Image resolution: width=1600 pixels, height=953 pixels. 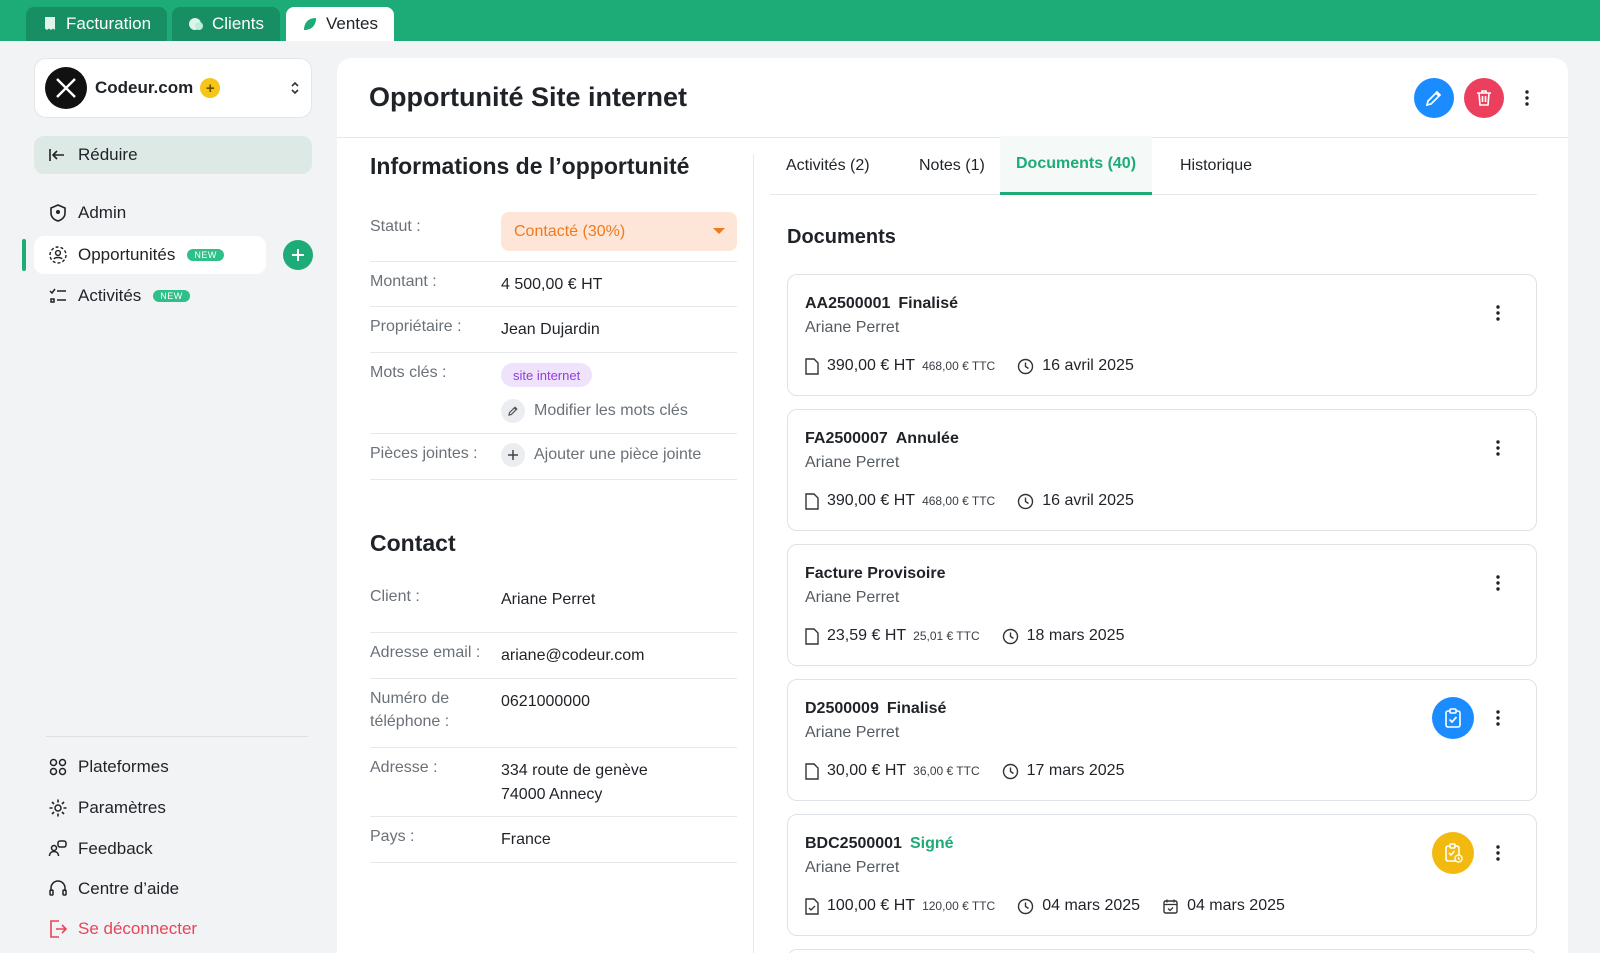 What do you see at coordinates (58, 808) in the screenshot?
I see `gear-icon` at bounding box center [58, 808].